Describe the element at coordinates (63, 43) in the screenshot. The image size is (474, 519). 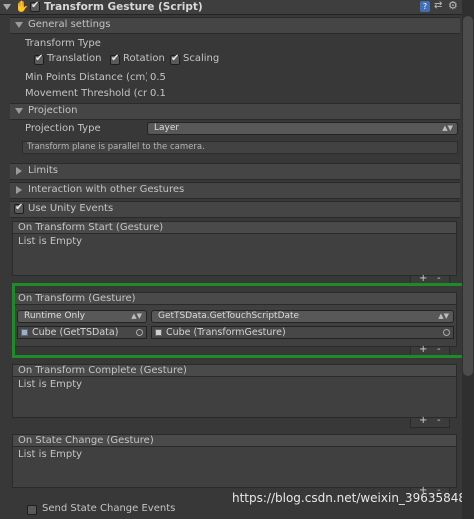
I see `transform-type-label: Transform Type` at that location.